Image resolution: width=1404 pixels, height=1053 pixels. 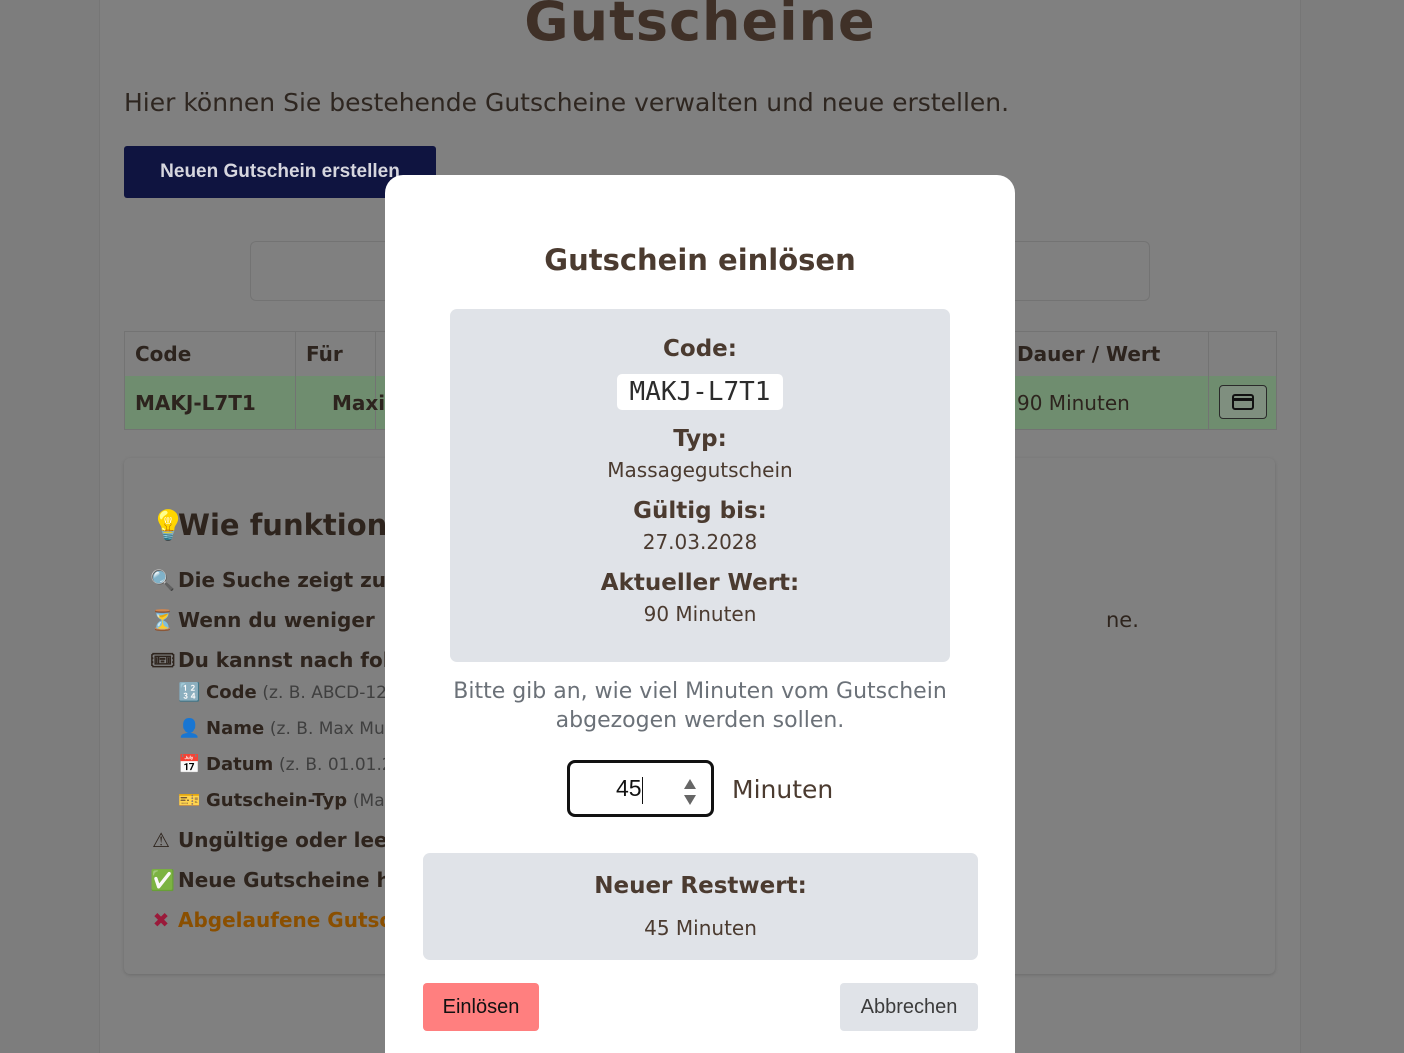 What do you see at coordinates (700, 26) in the screenshot?
I see `page-title: Gutscheine` at bounding box center [700, 26].